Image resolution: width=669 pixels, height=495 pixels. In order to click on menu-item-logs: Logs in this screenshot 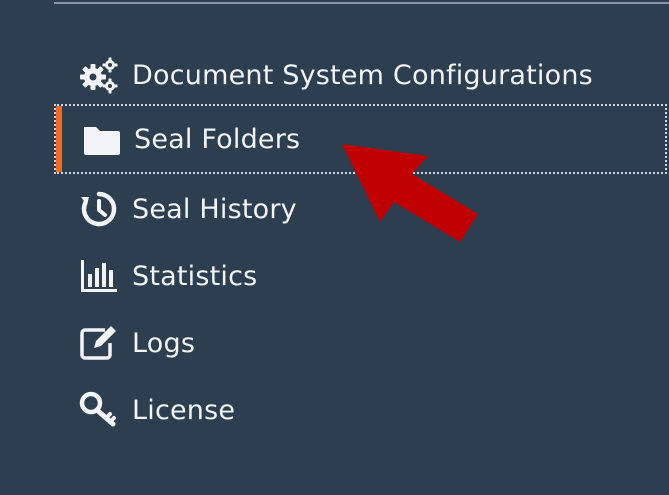, I will do `click(360, 343)`.